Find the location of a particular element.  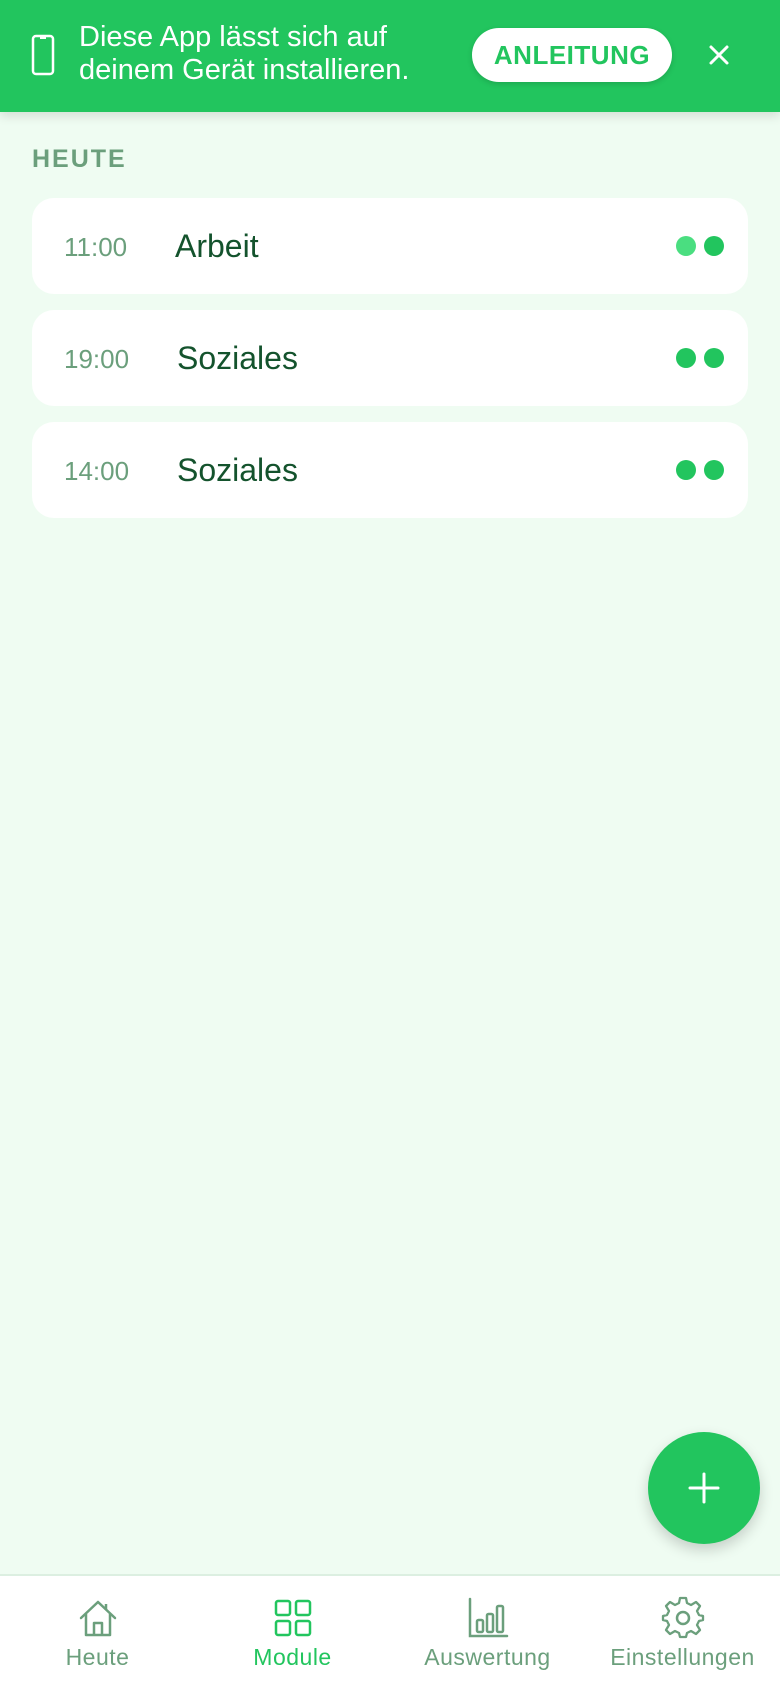

entry-item: 19:00 Soziales is located at coordinates (390, 358).